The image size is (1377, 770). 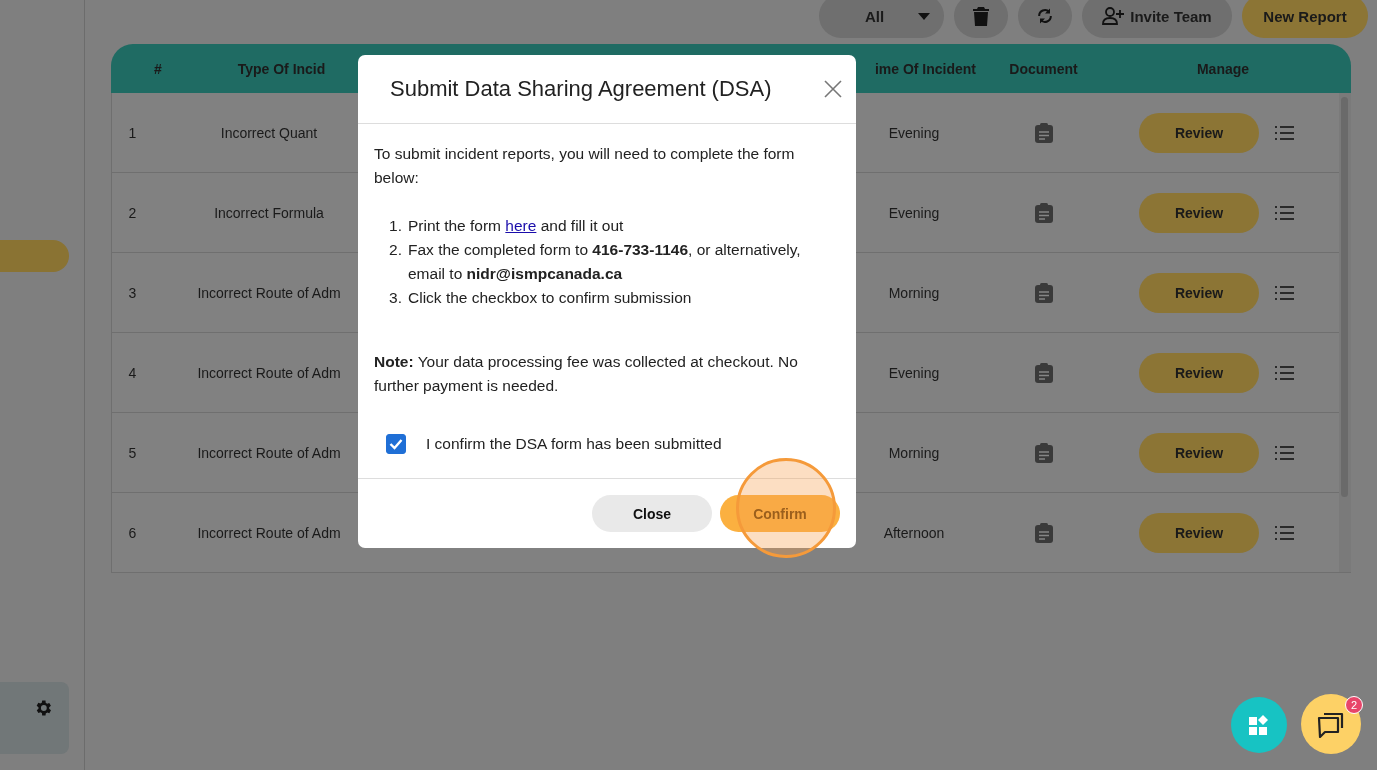 I want to click on column-header: #, so click(x=158, y=68).